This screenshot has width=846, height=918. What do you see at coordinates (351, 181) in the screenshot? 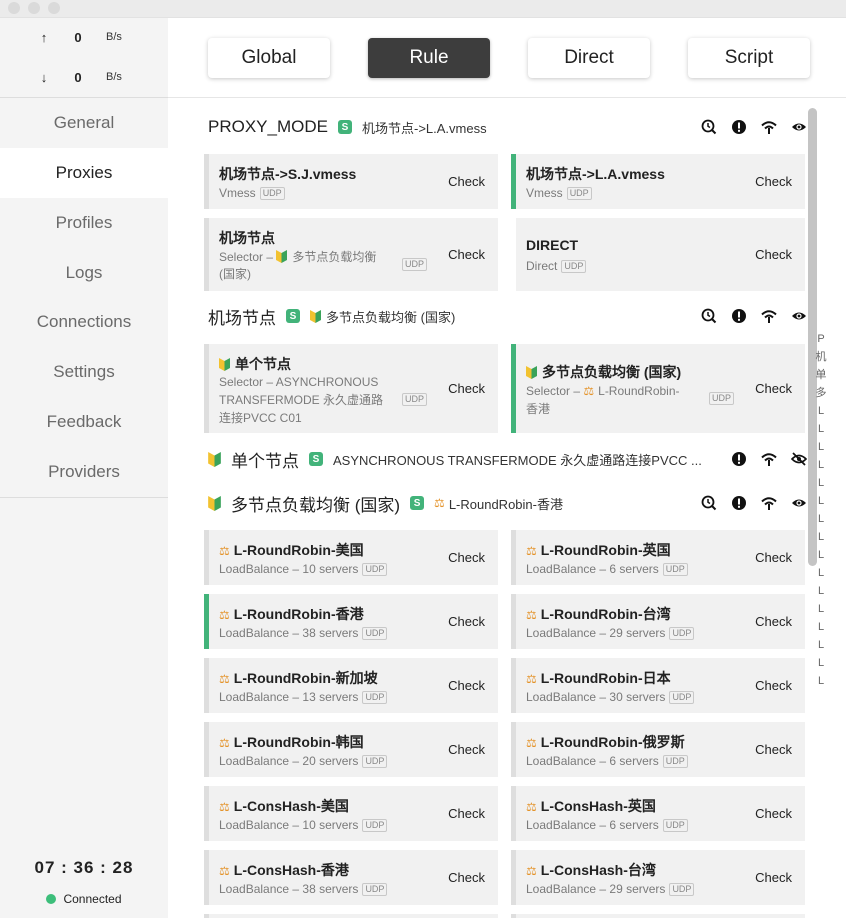
I see `proxy-card: 机场节点->S.J.vmess Vmess UDP Check` at bounding box center [351, 181].